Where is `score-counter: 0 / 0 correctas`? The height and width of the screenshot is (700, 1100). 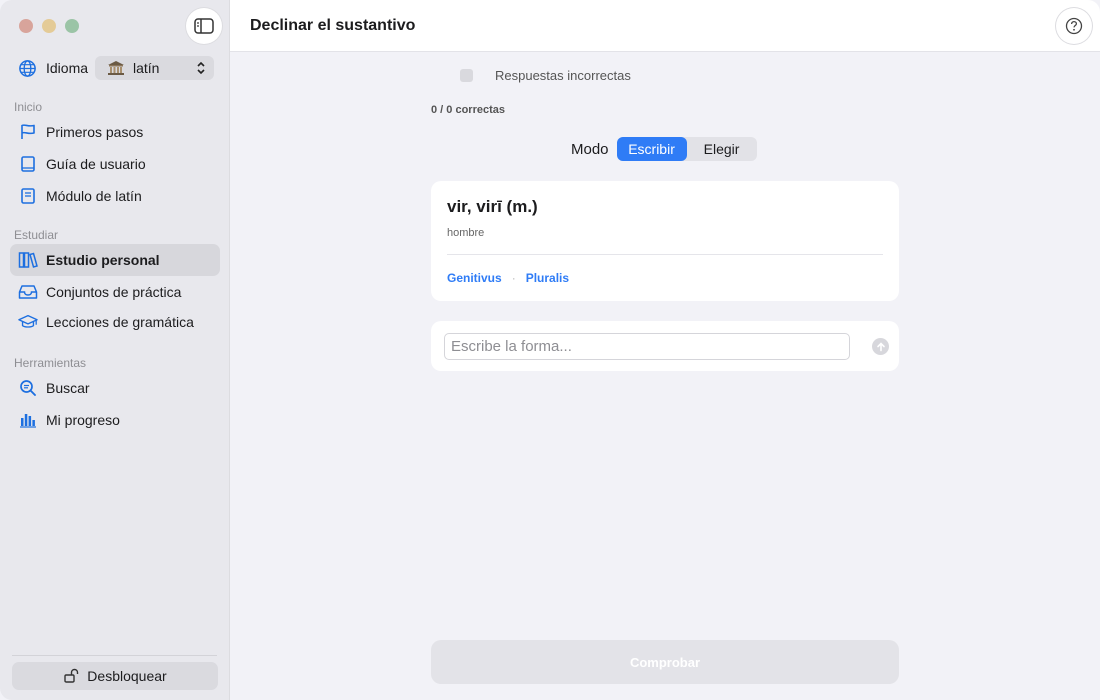 score-counter: 0 / 0 correctas is located at coordinates (468, 110).